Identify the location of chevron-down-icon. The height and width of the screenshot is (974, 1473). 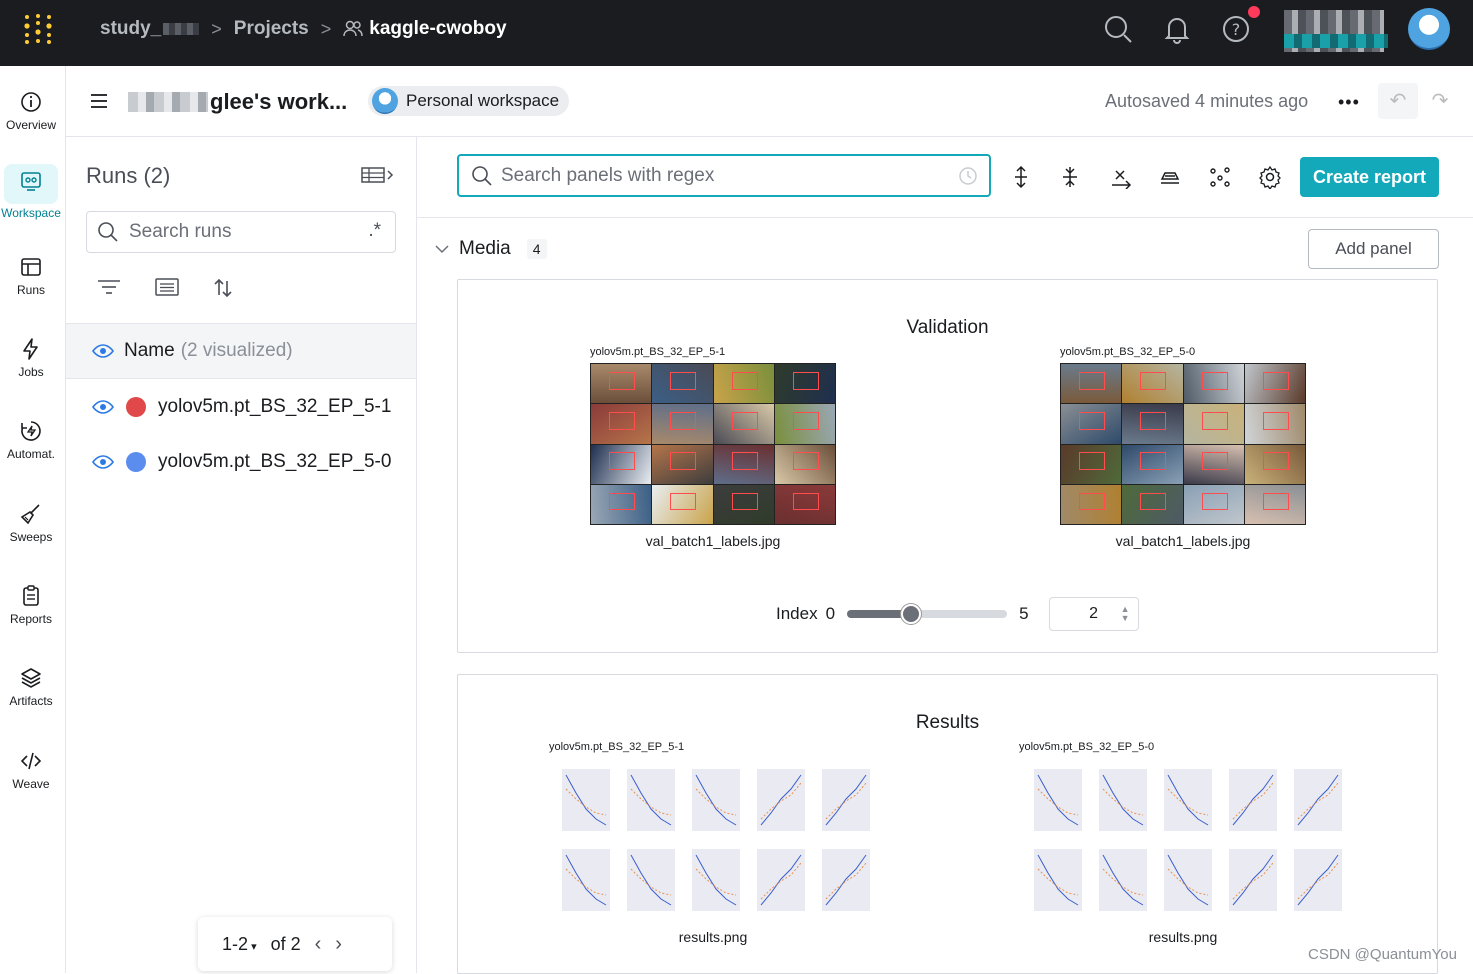
(442, 249).